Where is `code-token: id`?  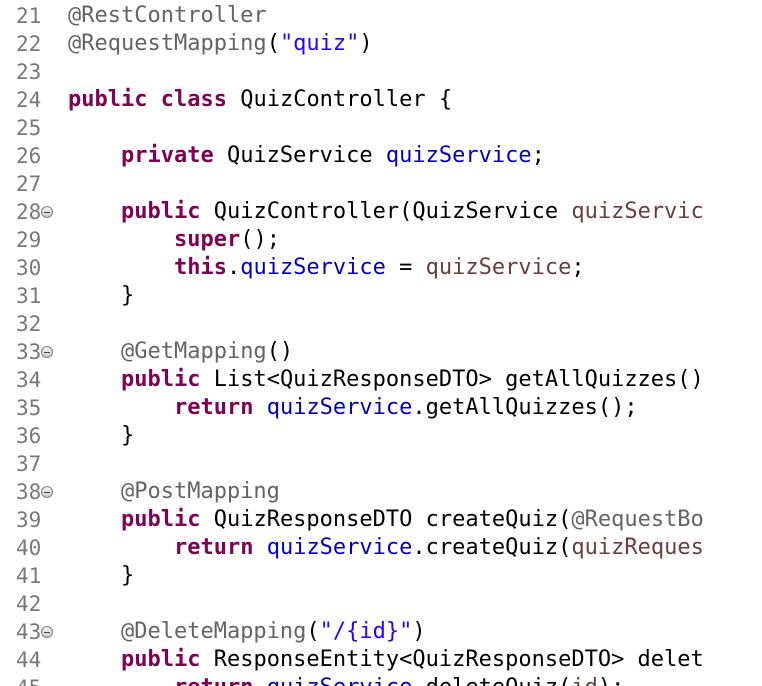
code-token: id is located at coordinates (584, 680).